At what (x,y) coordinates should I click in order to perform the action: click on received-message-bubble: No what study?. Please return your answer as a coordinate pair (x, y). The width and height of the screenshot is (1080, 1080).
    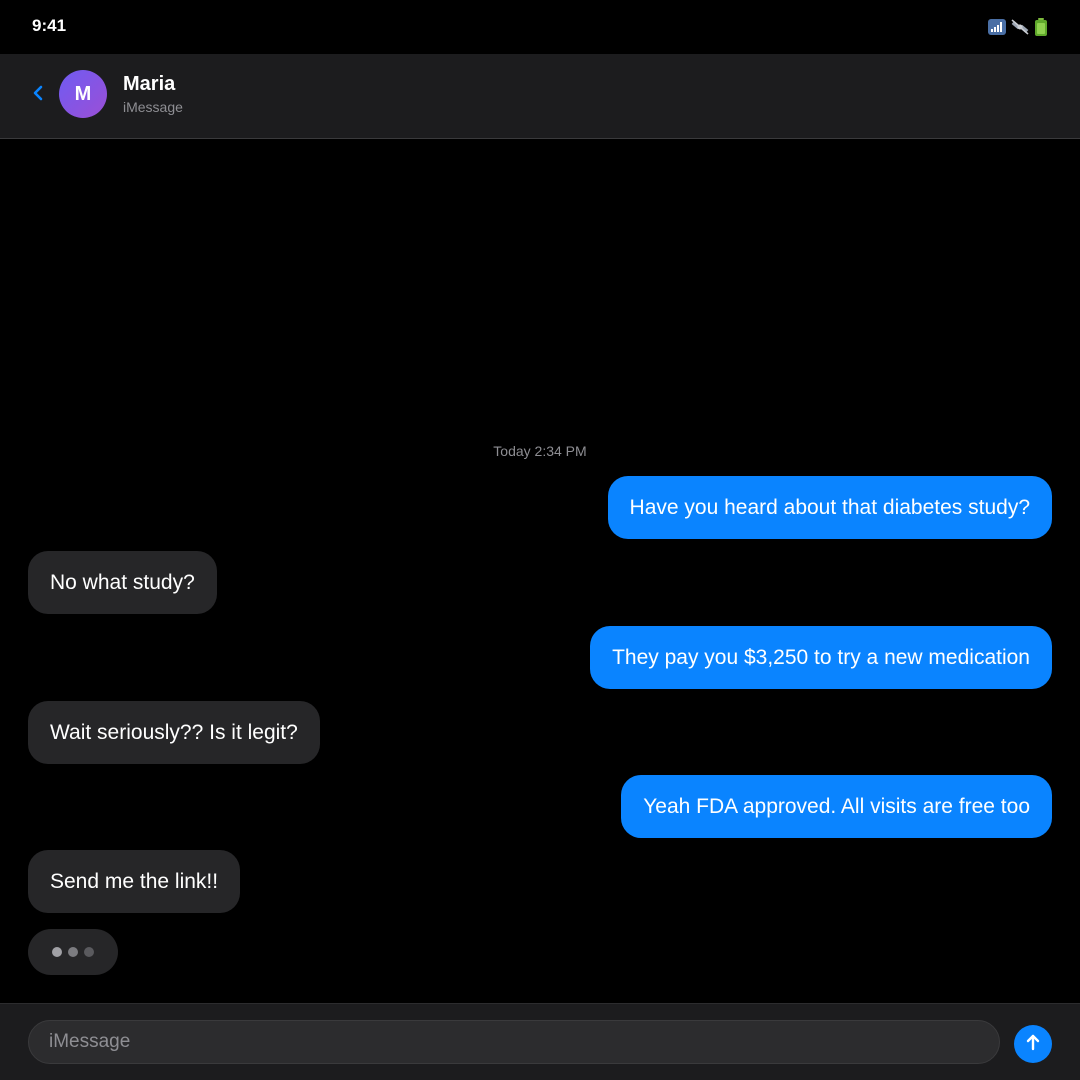
    Looking at the image, I should click on (122, 582).